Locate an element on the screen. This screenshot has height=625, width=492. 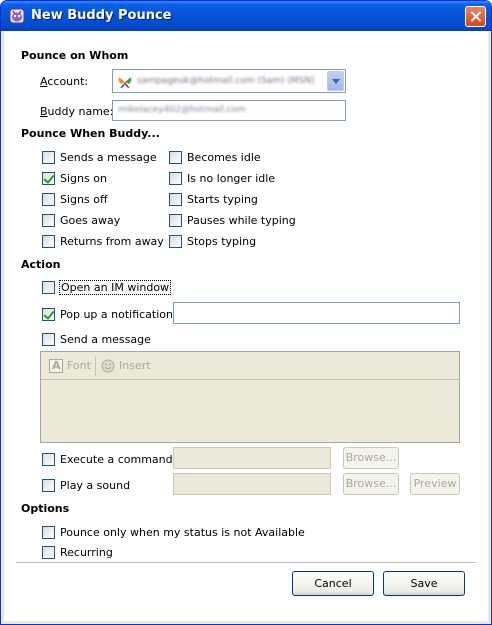
label-signs-off: Signs off is located at coordinates (84, 199).